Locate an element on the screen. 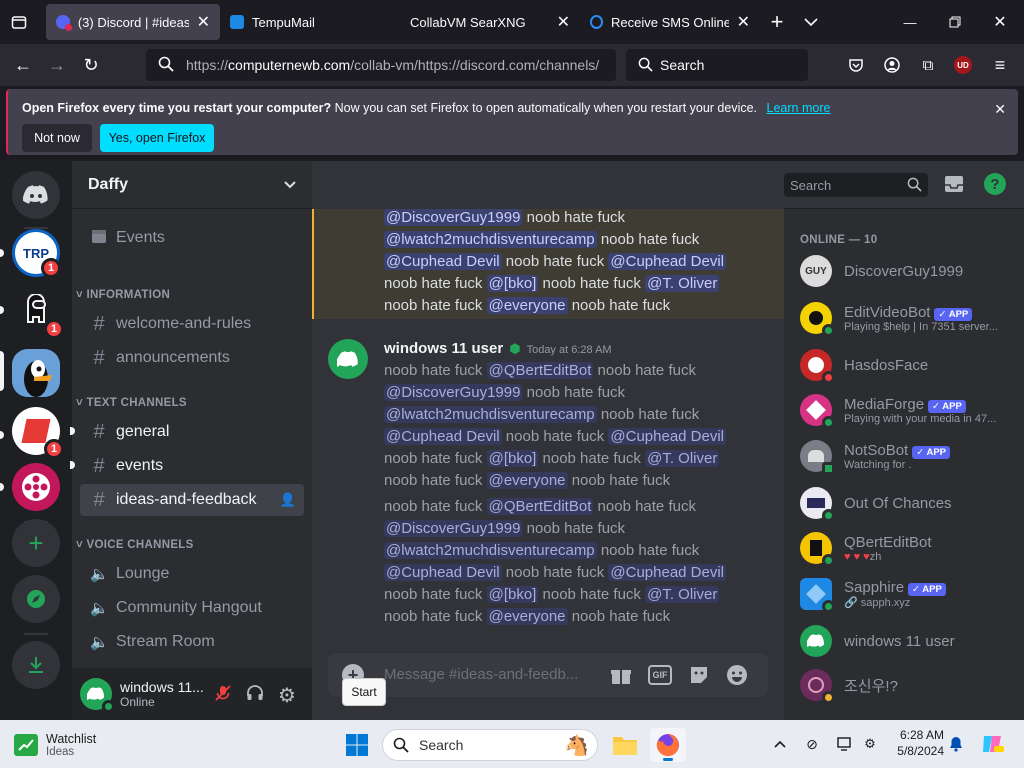  not-now-button: Not now is located at coordinates (57, 138).